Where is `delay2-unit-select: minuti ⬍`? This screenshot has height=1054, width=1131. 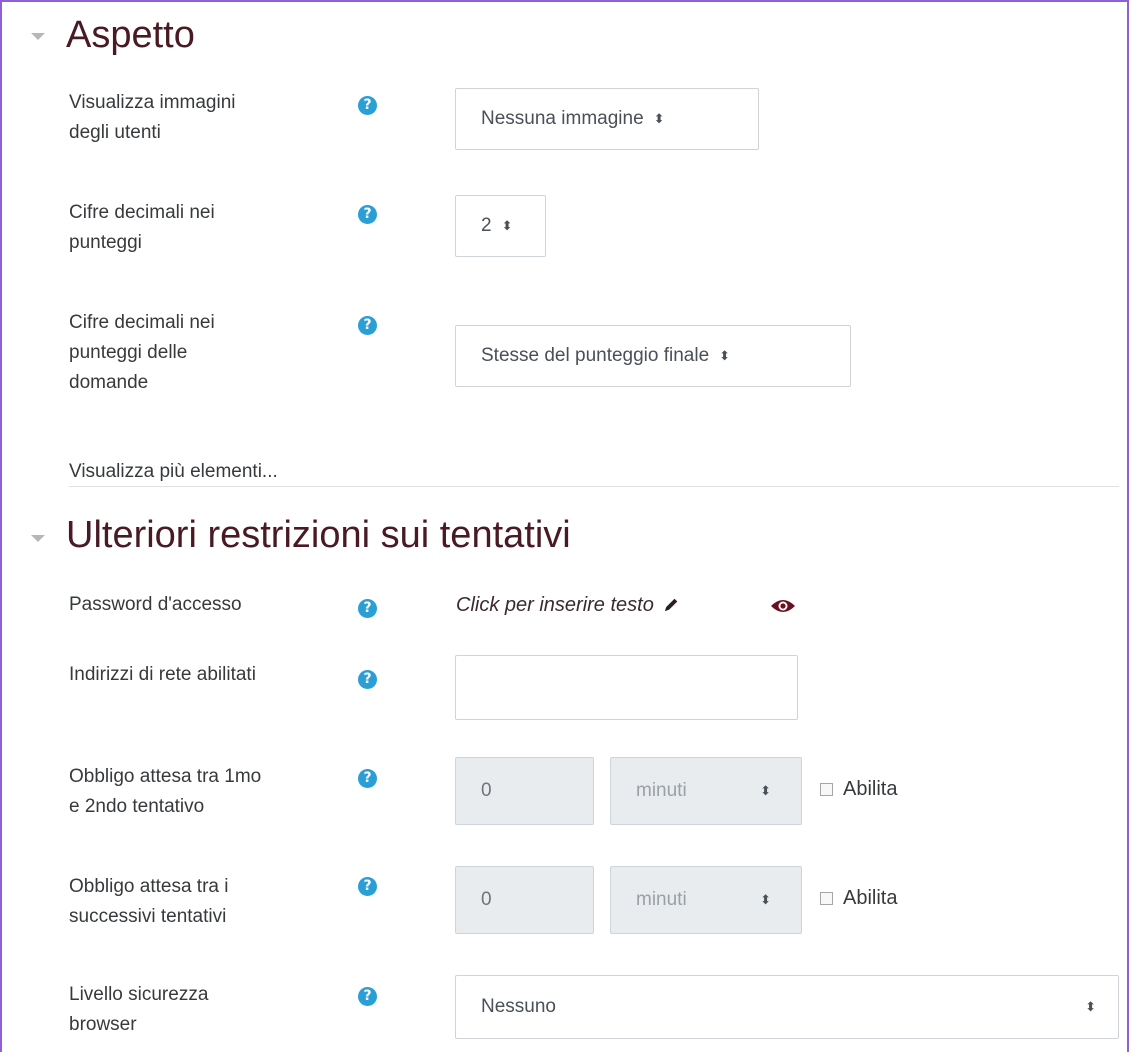
delay2-unit-select: minuti ⬍ is located at coordinates (706, 900).